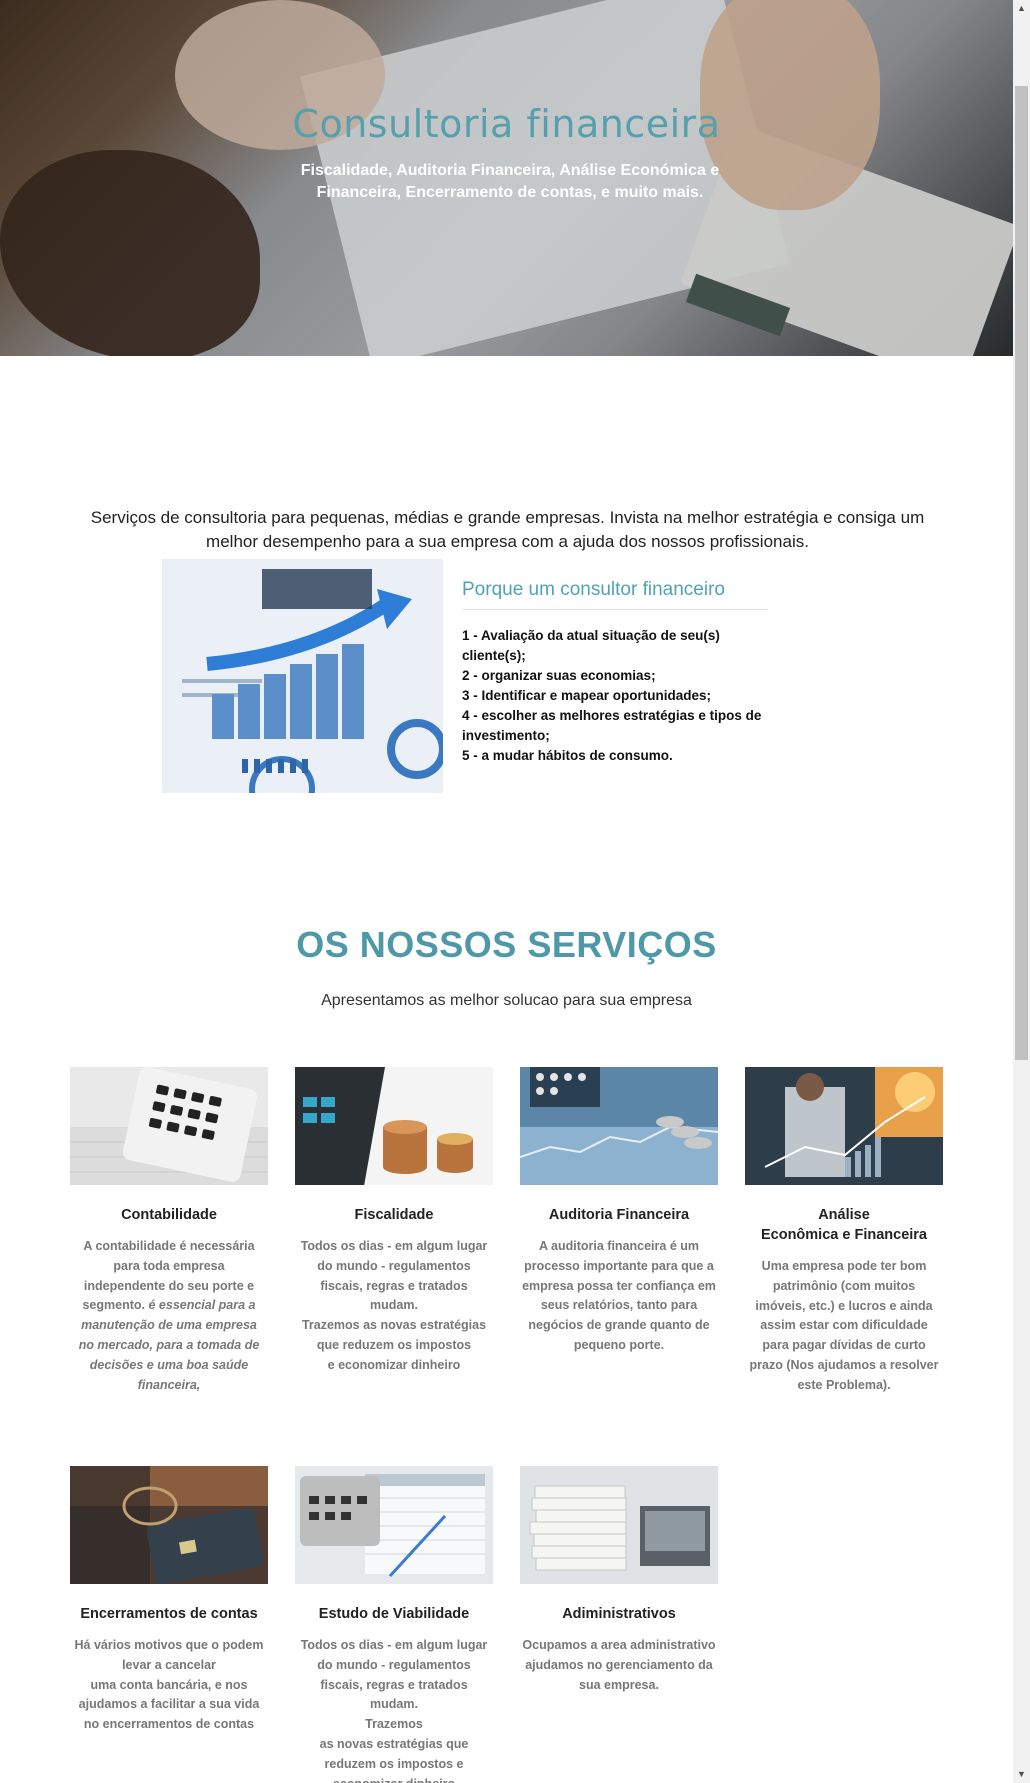 The width and height of the screenshot is (1030, 1783). I want to click on service-title: Contabilidade, so click(169, 1215).